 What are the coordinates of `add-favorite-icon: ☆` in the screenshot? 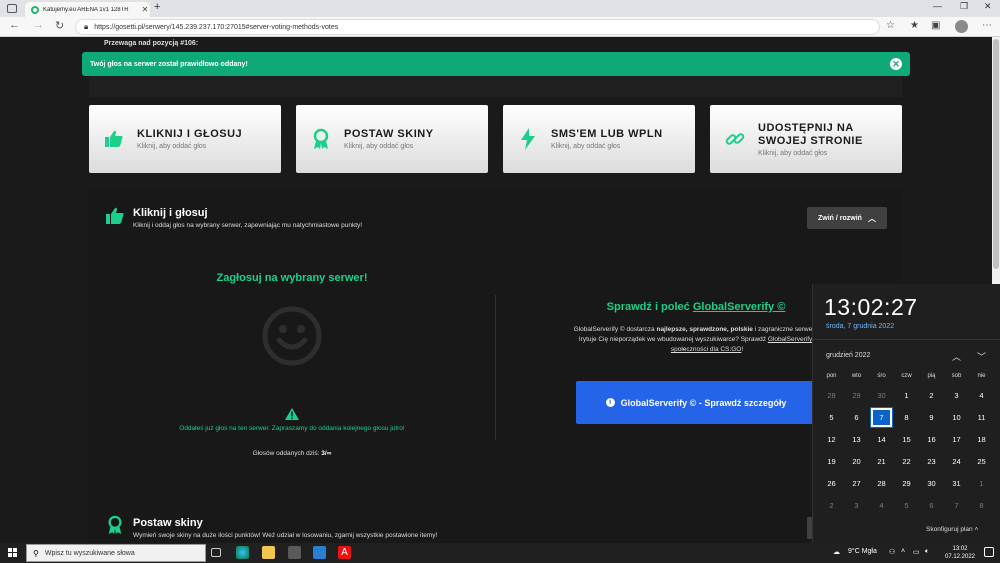 It's located at (890, 25).